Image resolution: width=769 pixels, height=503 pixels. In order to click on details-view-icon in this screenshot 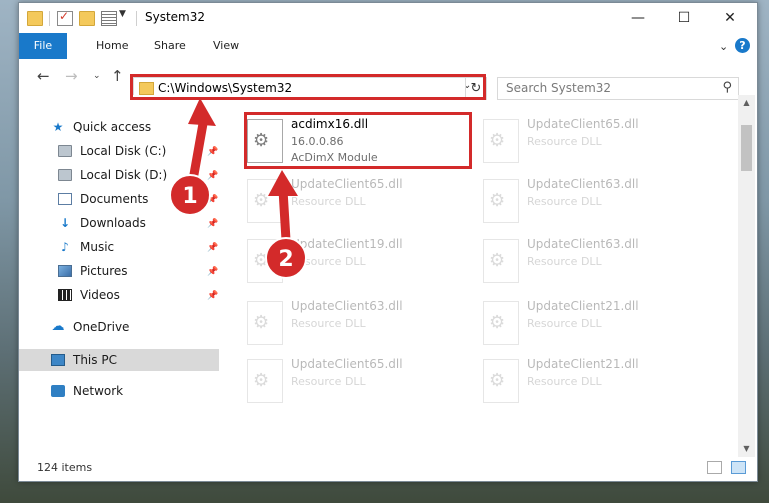, I will do `click(714, 467)`.